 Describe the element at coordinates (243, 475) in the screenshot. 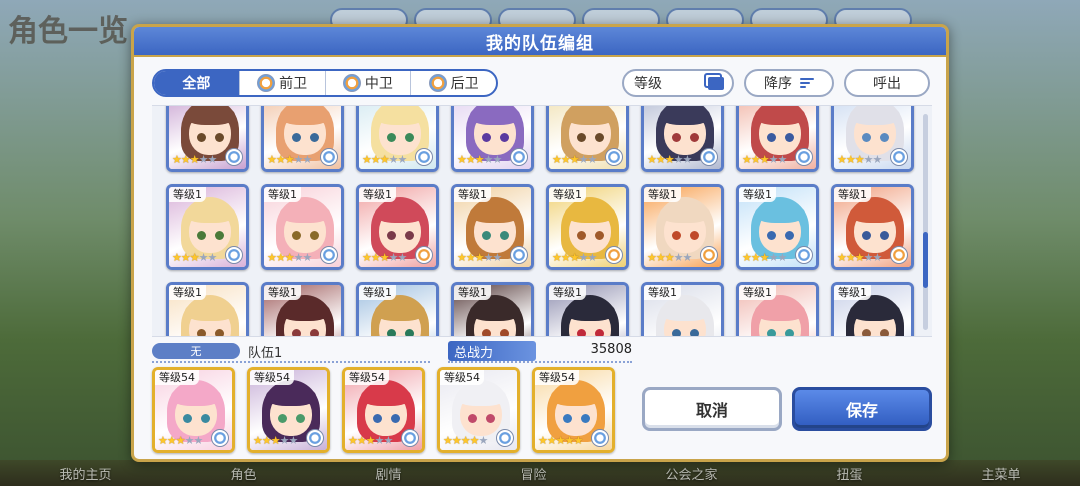

I see `bottom-nav-character: 角色` at that location.